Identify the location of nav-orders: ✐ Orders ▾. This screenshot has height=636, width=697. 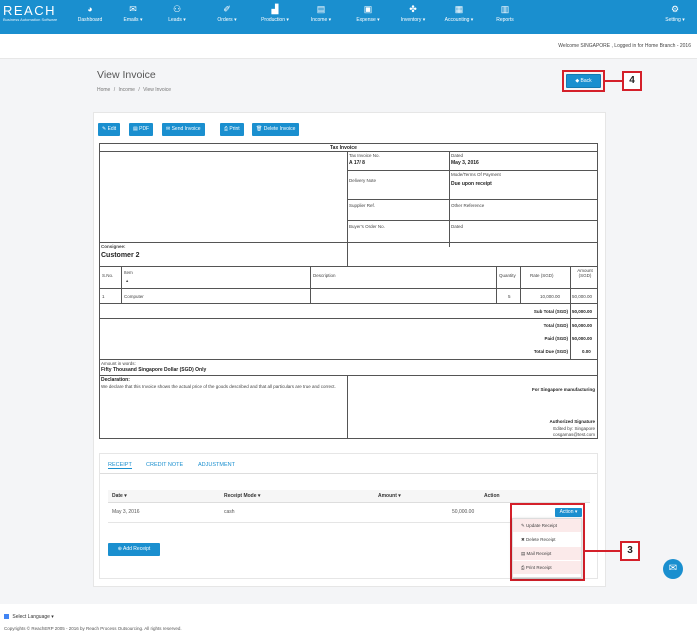
(227, 17).